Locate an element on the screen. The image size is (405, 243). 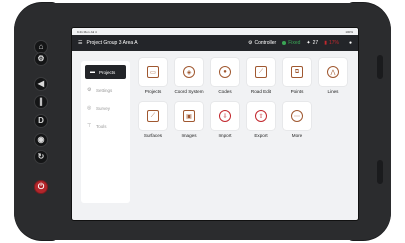
satellite-icon: ✦ is located at coordinates (308, 43).